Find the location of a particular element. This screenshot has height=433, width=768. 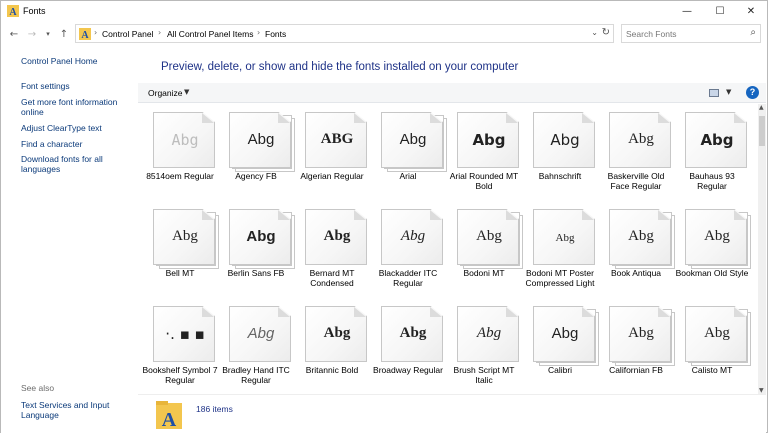

font-tile: ·. ▪ ▪ Bookshelf Symbol 7 Regular is located at coordinates (180, 346).